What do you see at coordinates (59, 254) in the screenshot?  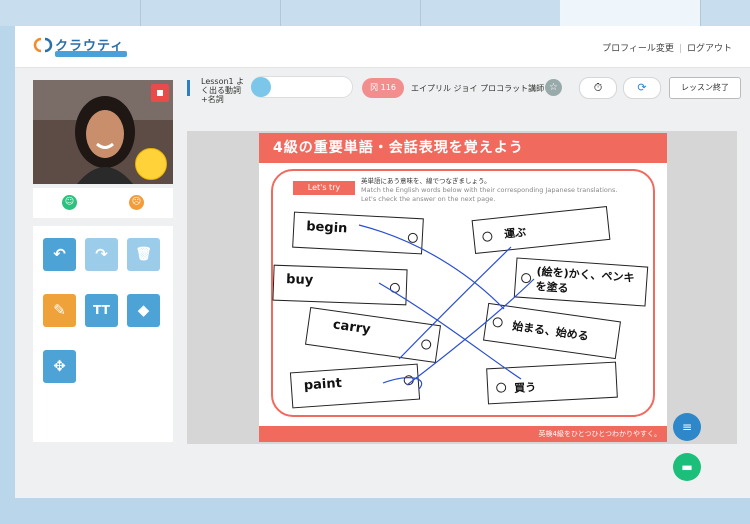 I see `undo-button: ↶` at bounding box center [59, 254].